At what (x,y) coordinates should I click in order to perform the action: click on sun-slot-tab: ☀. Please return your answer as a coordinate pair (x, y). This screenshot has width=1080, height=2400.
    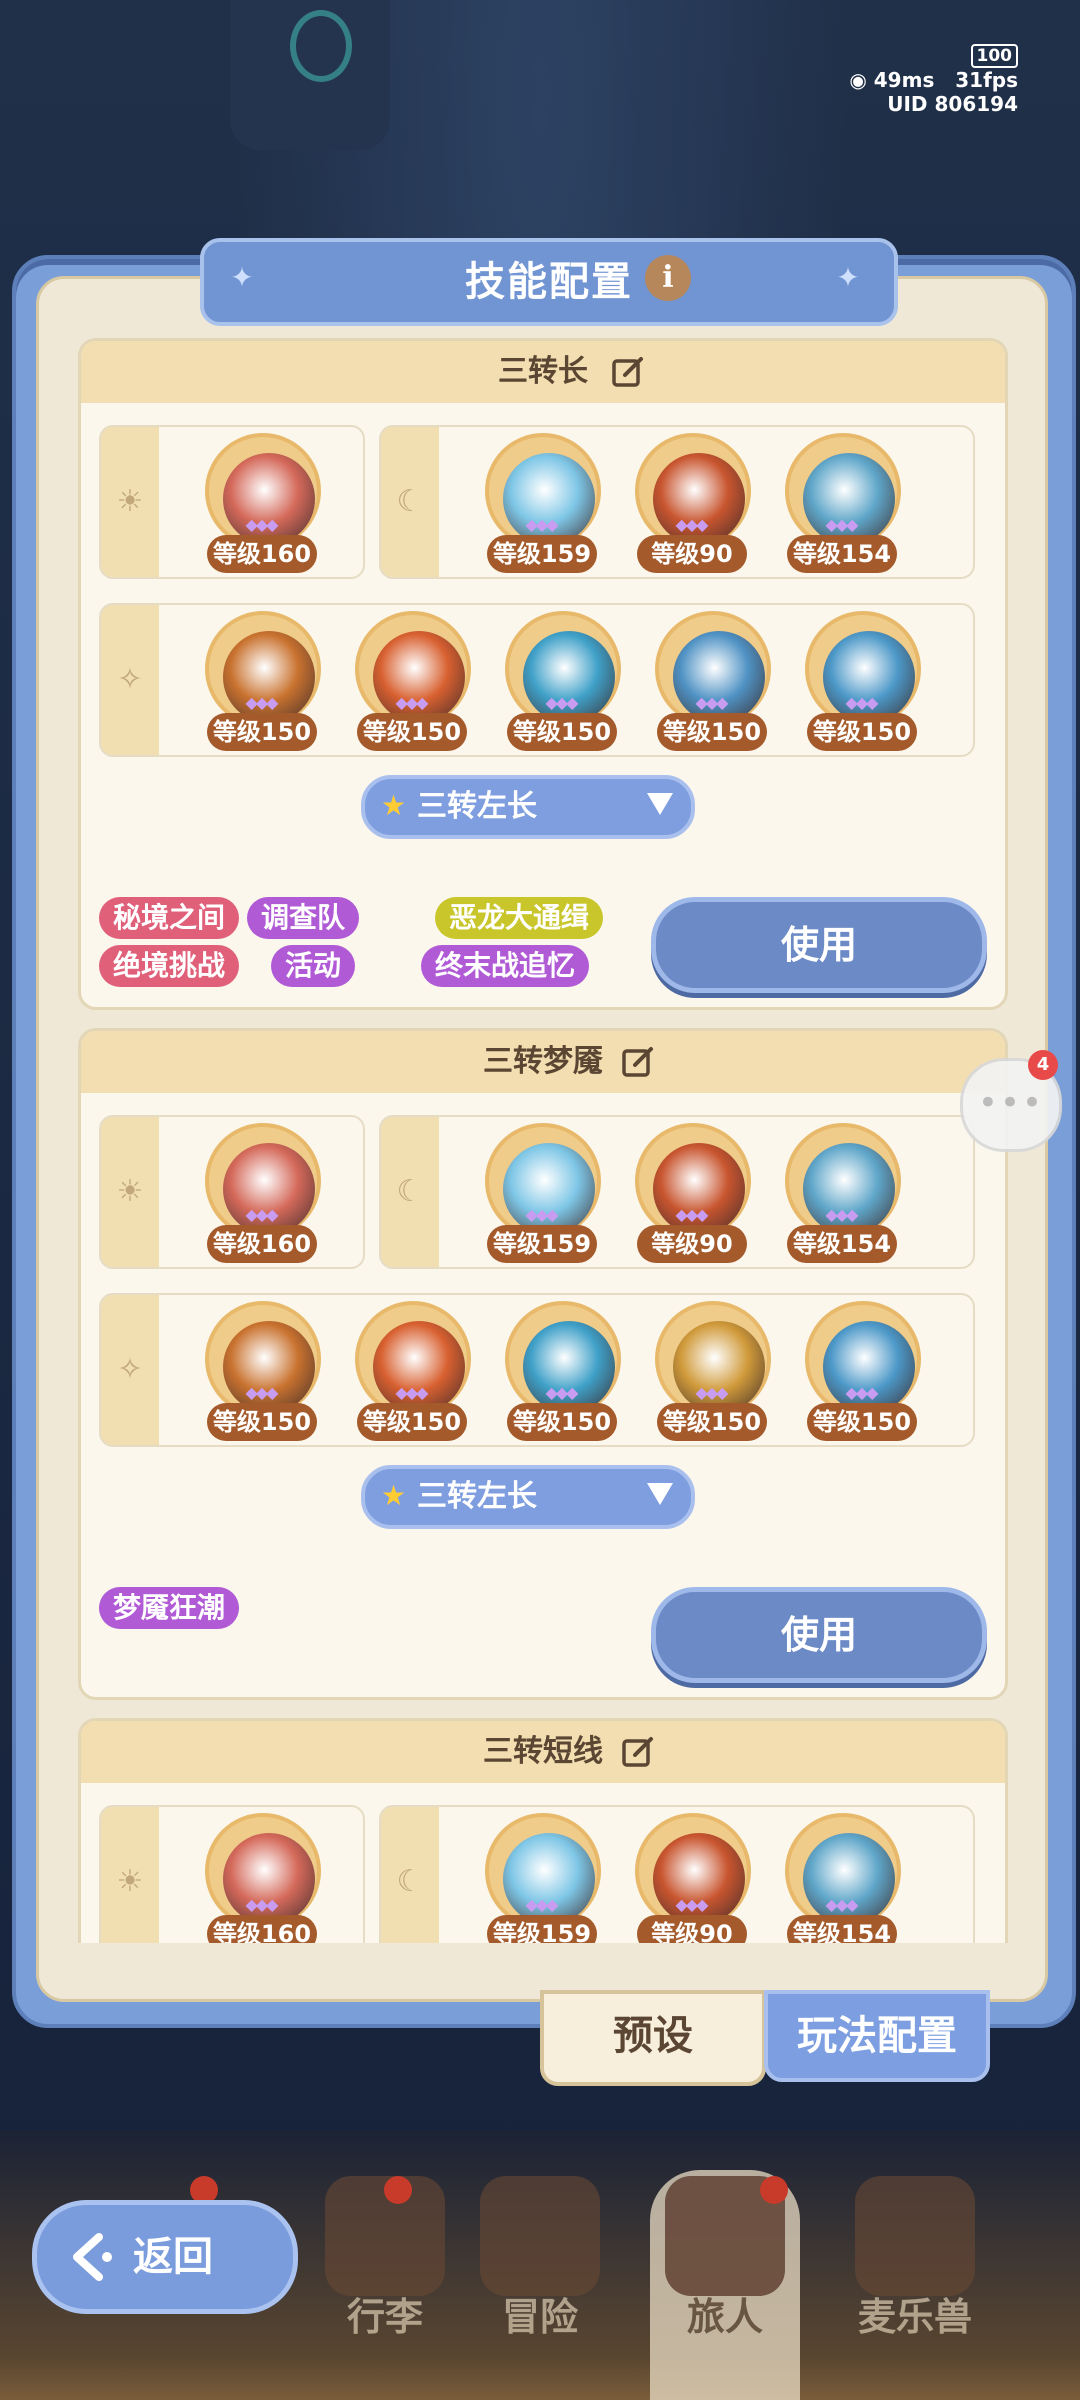
    Looking at the image, I should click on (130, 1875).